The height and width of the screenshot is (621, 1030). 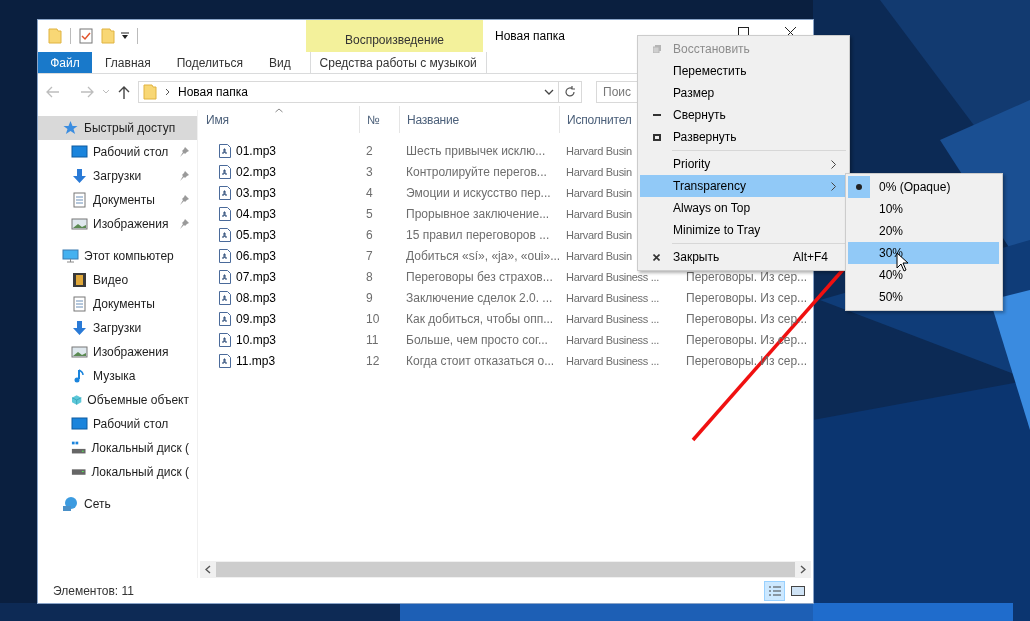 I want to click on restore-icon, so click(x=656, y=49).